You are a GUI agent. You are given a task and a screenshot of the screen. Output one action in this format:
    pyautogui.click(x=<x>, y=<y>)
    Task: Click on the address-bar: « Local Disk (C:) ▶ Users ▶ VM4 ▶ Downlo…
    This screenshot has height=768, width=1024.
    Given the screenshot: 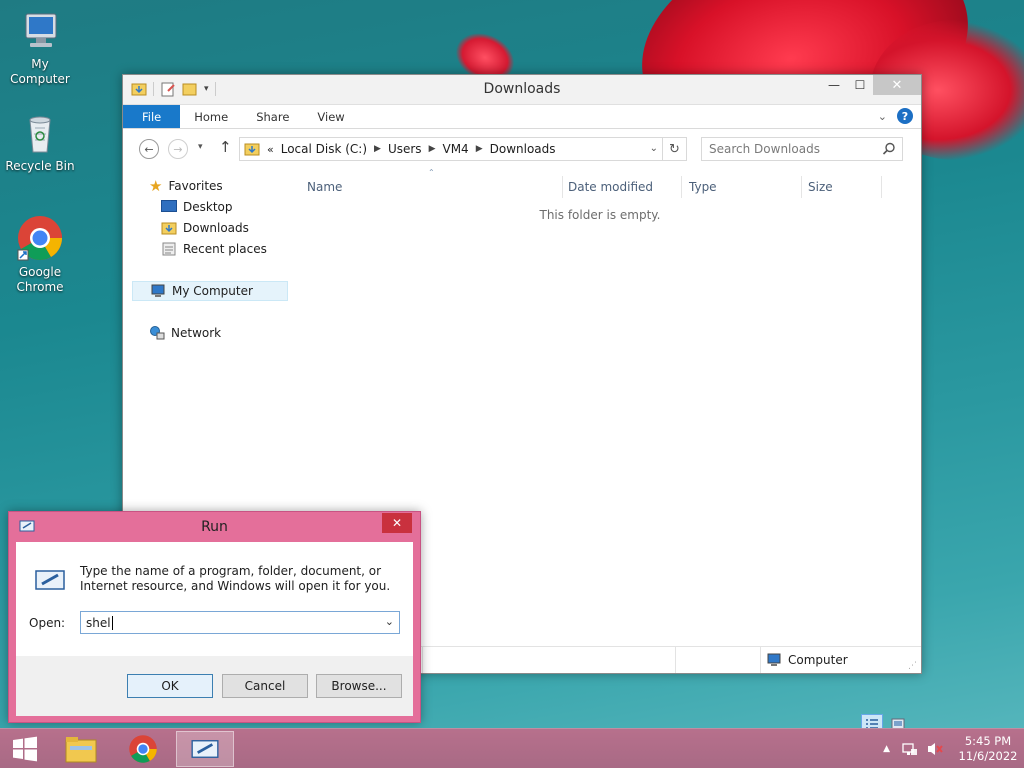 What is the action you would take?
    pyautogui.click(x=451, y=149)
    